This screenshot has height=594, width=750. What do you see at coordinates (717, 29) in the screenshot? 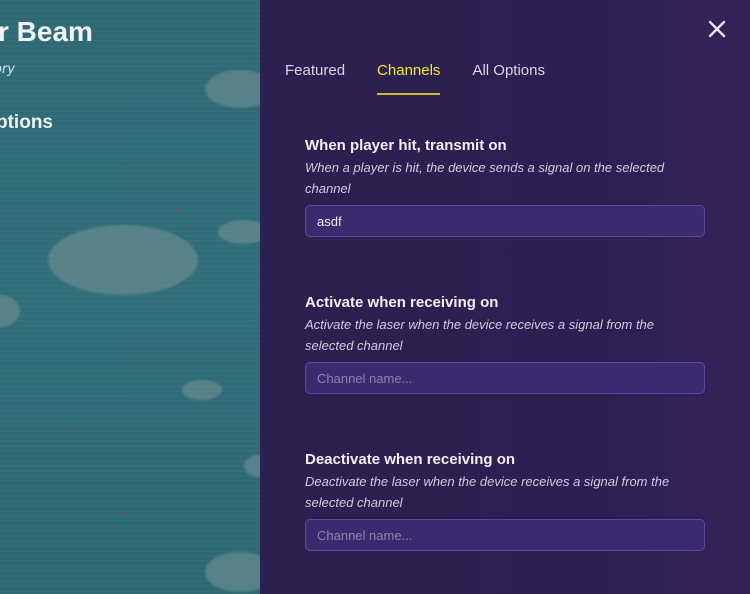
I see `close-icon` at bounding box center [717, 29].